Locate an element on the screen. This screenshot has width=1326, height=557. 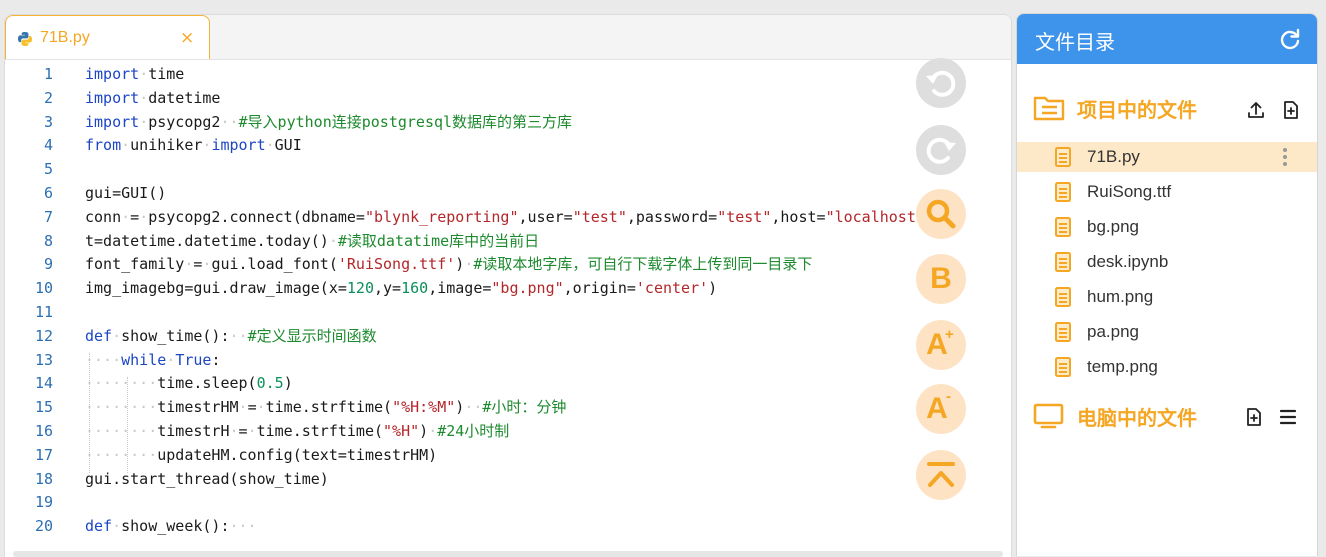
project-files-title: 项目中的文件 is located at coordinates (1137, 108).